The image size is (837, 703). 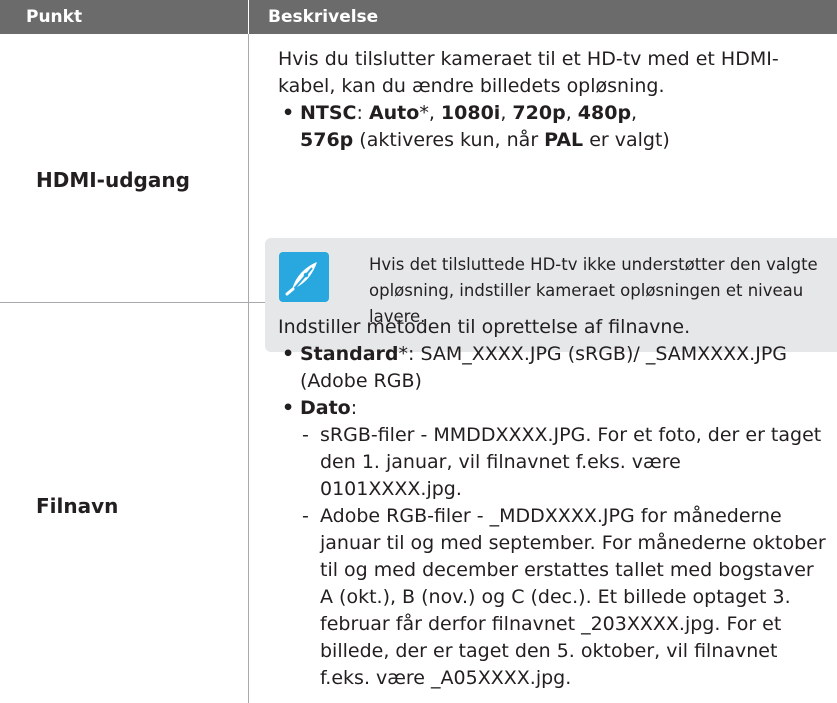 I want to click on option-value: 1080i, so click(x=470, y=113).